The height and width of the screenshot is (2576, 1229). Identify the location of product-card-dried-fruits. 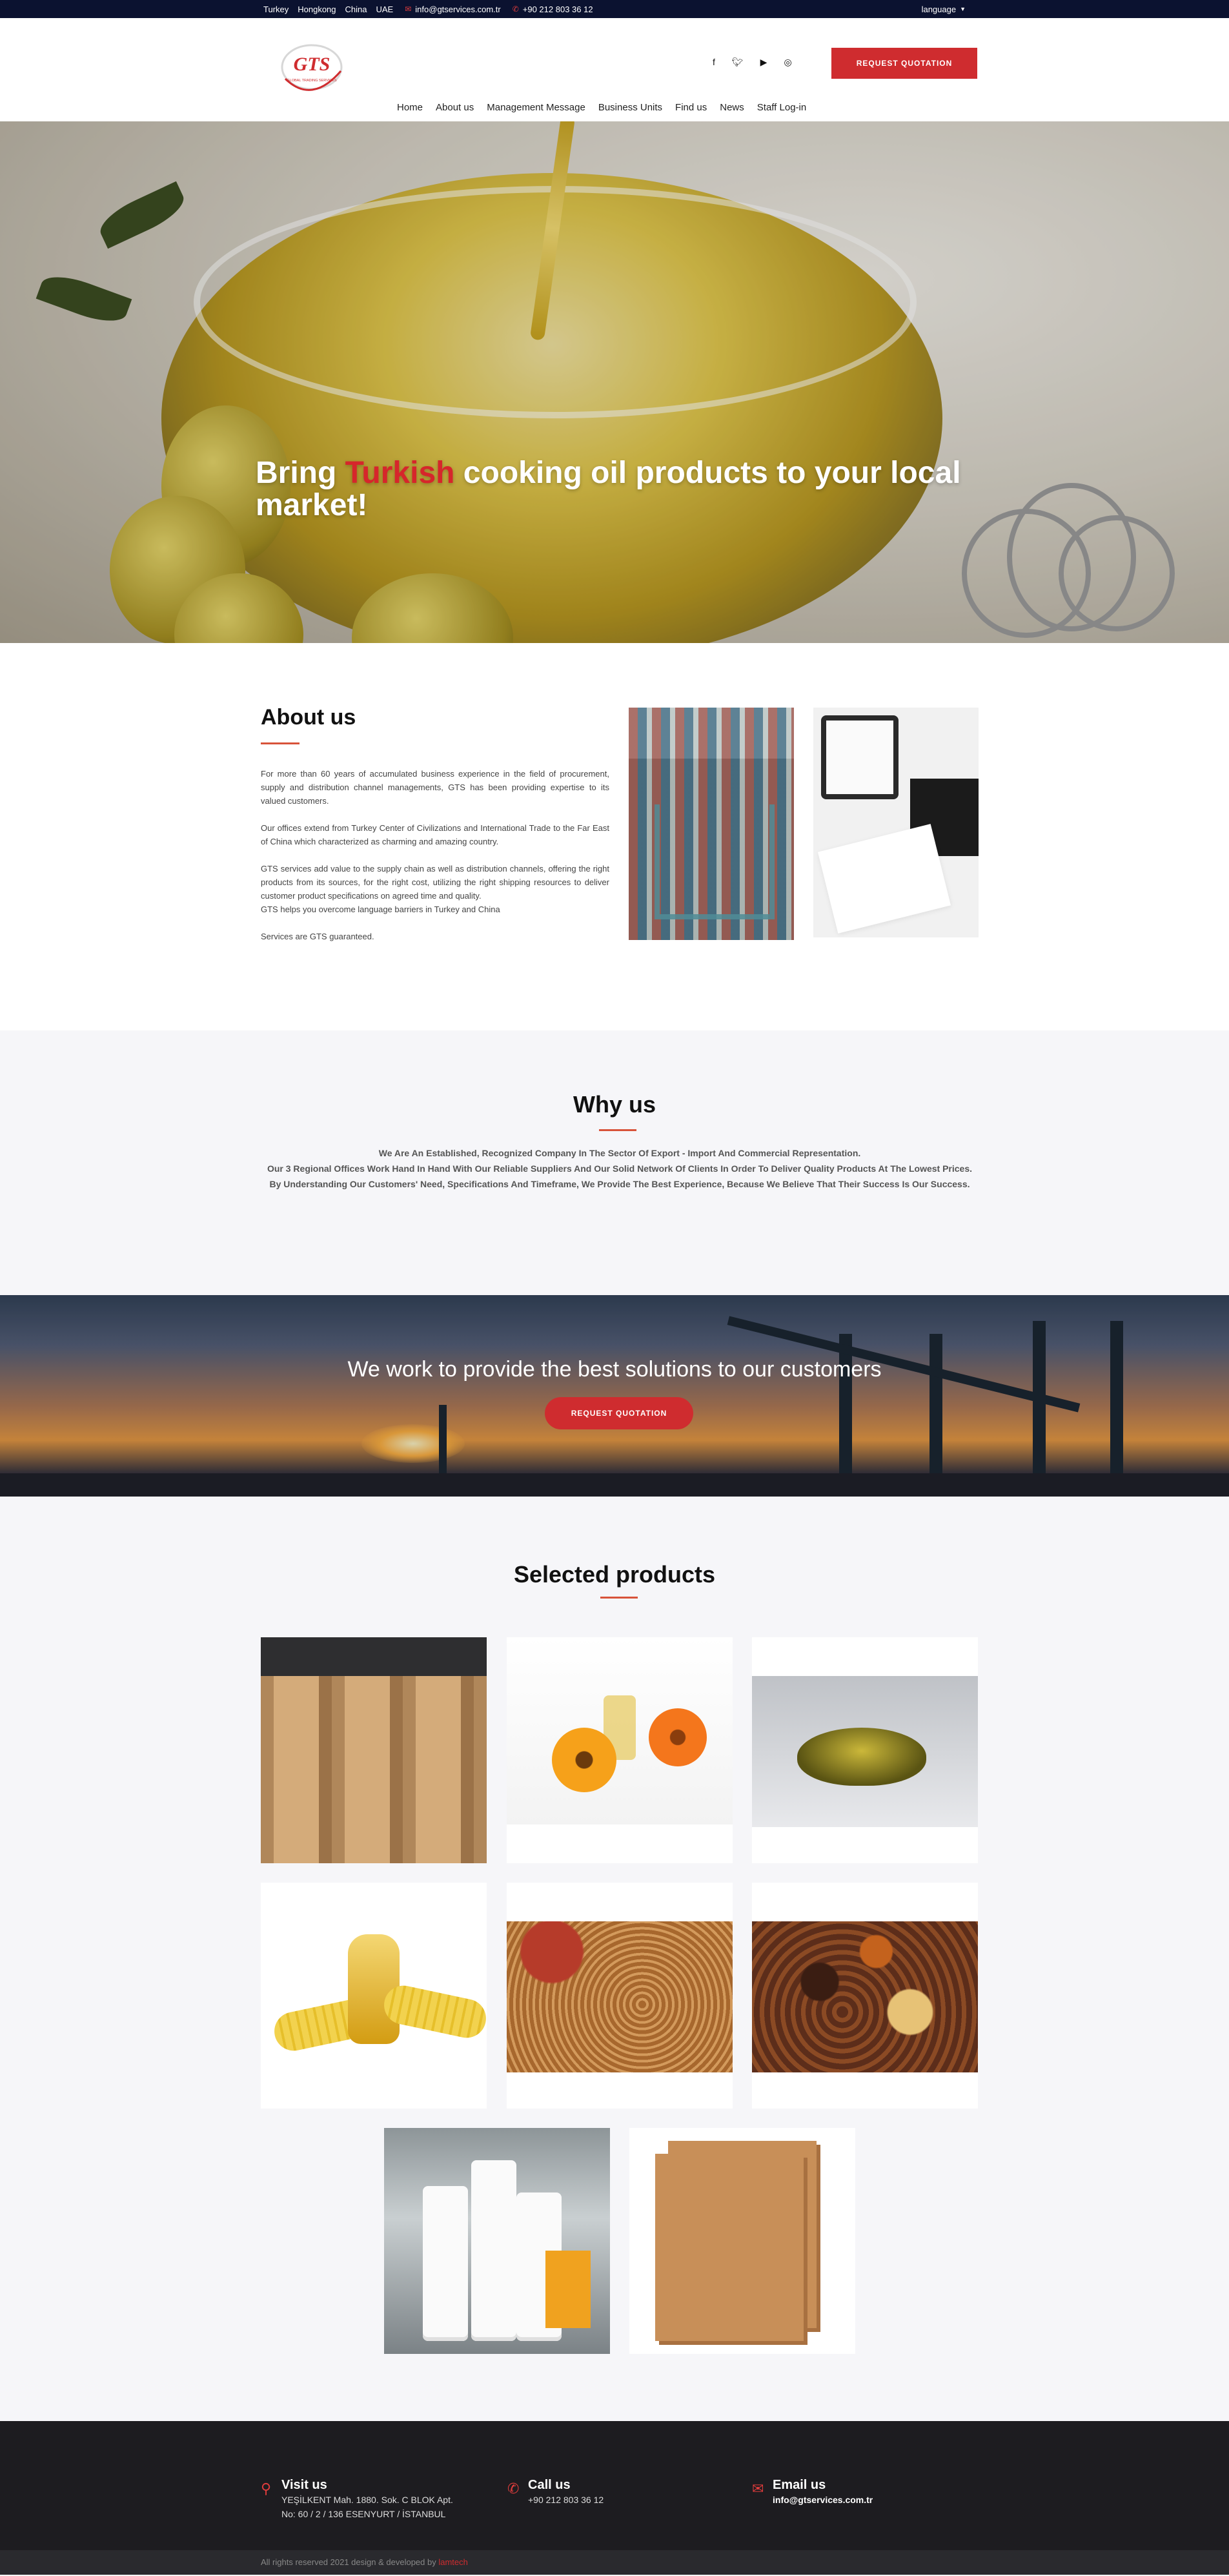
(865, 1996).